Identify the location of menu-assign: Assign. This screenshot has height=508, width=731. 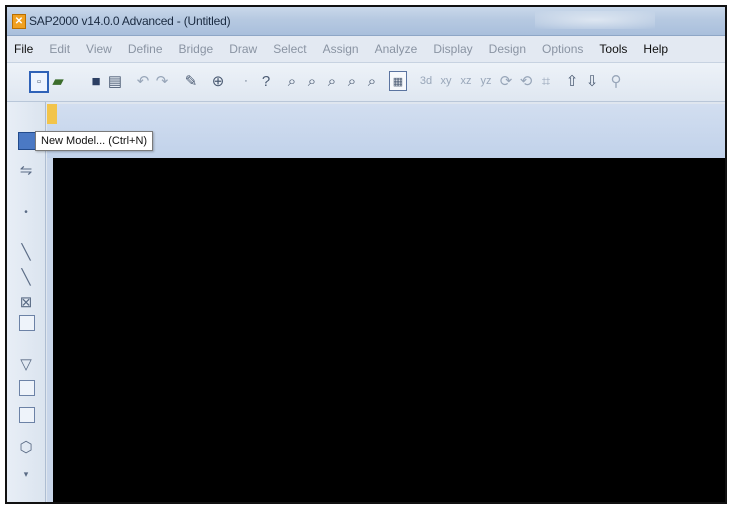
(342, 49).